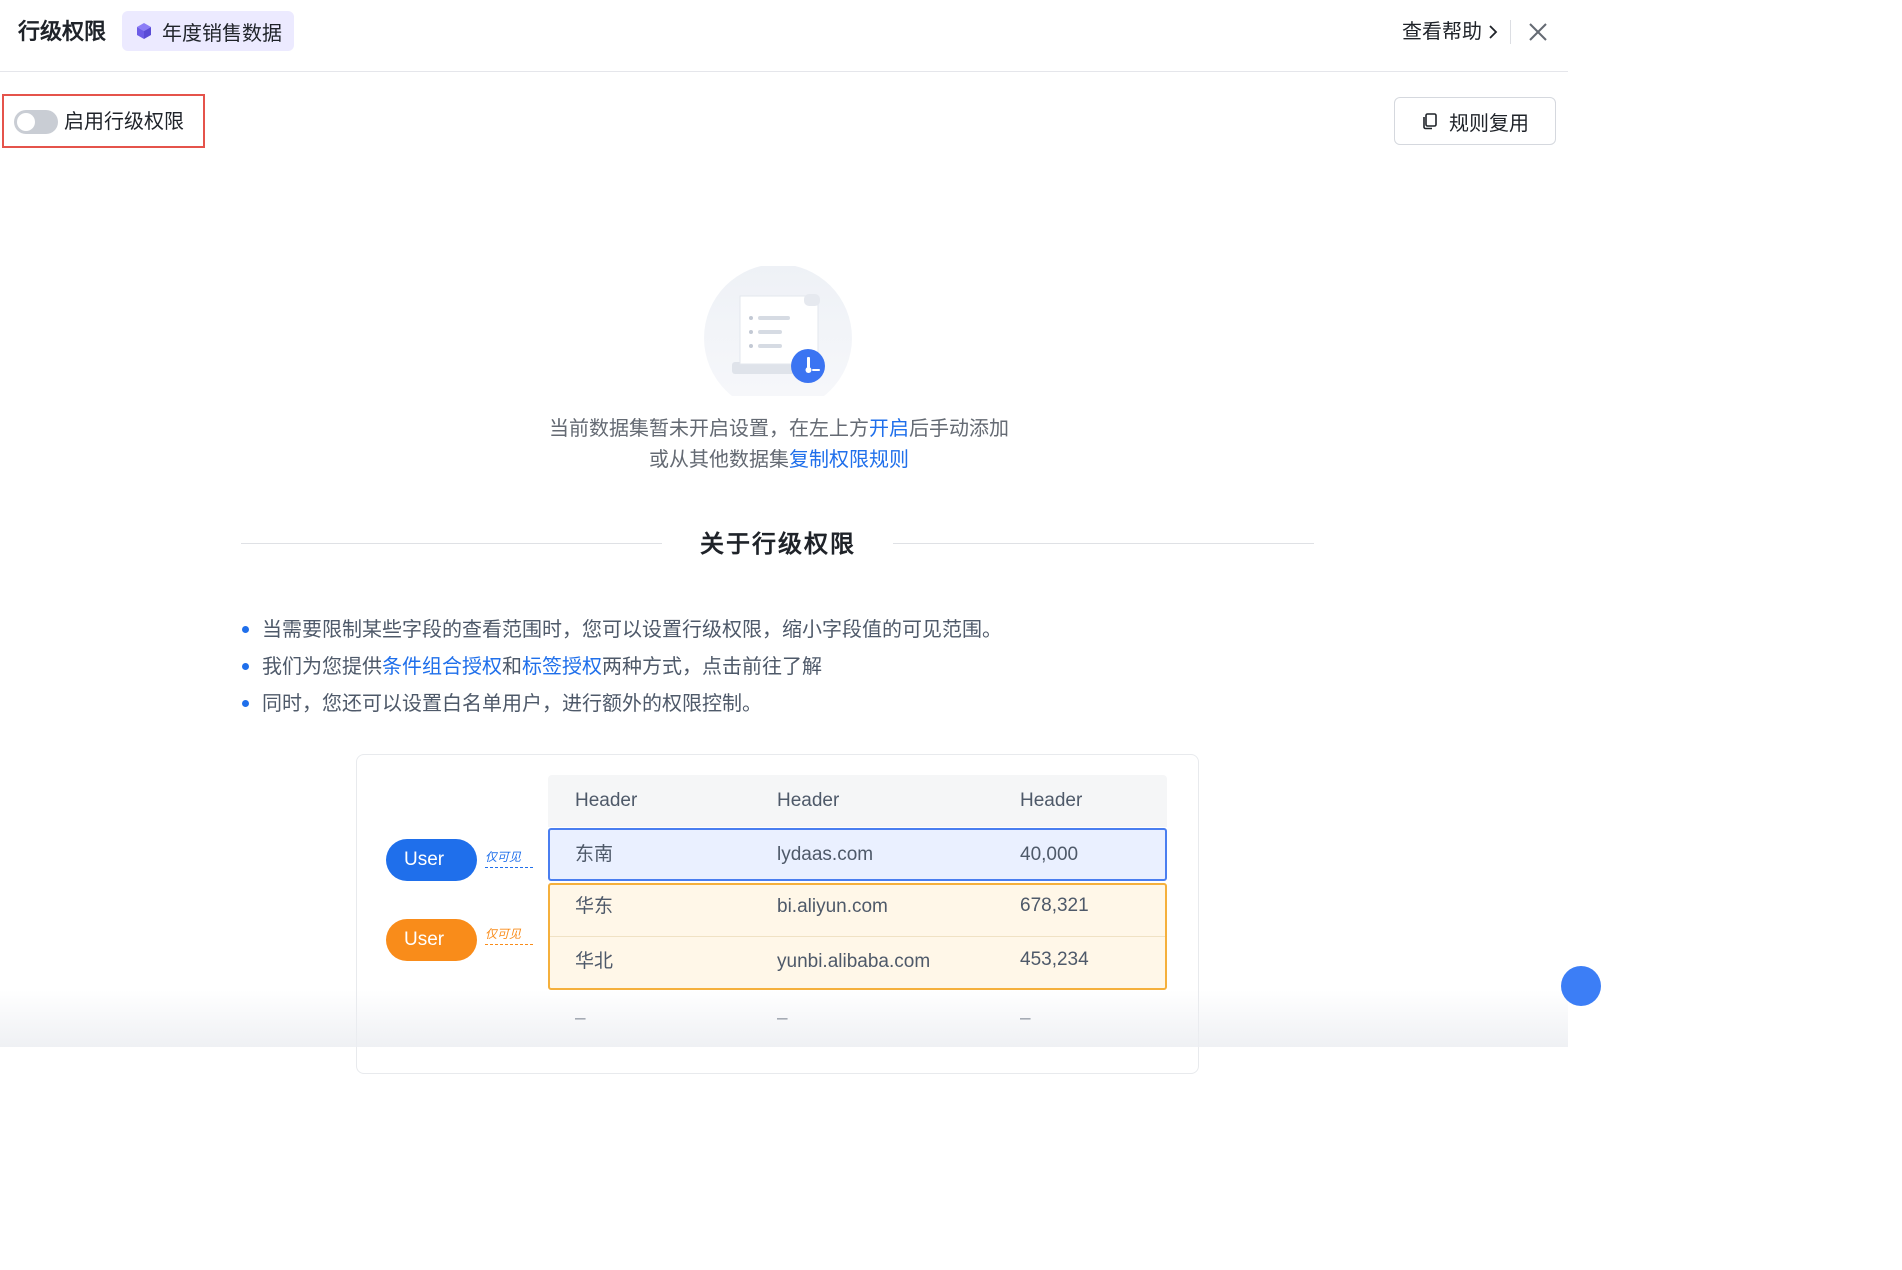 The width and height of the screenshot is (1902, 1270). Describe the element at coordinates (825, 854) in the screenshot. I see `table-cell: lydaas.com` at that location.